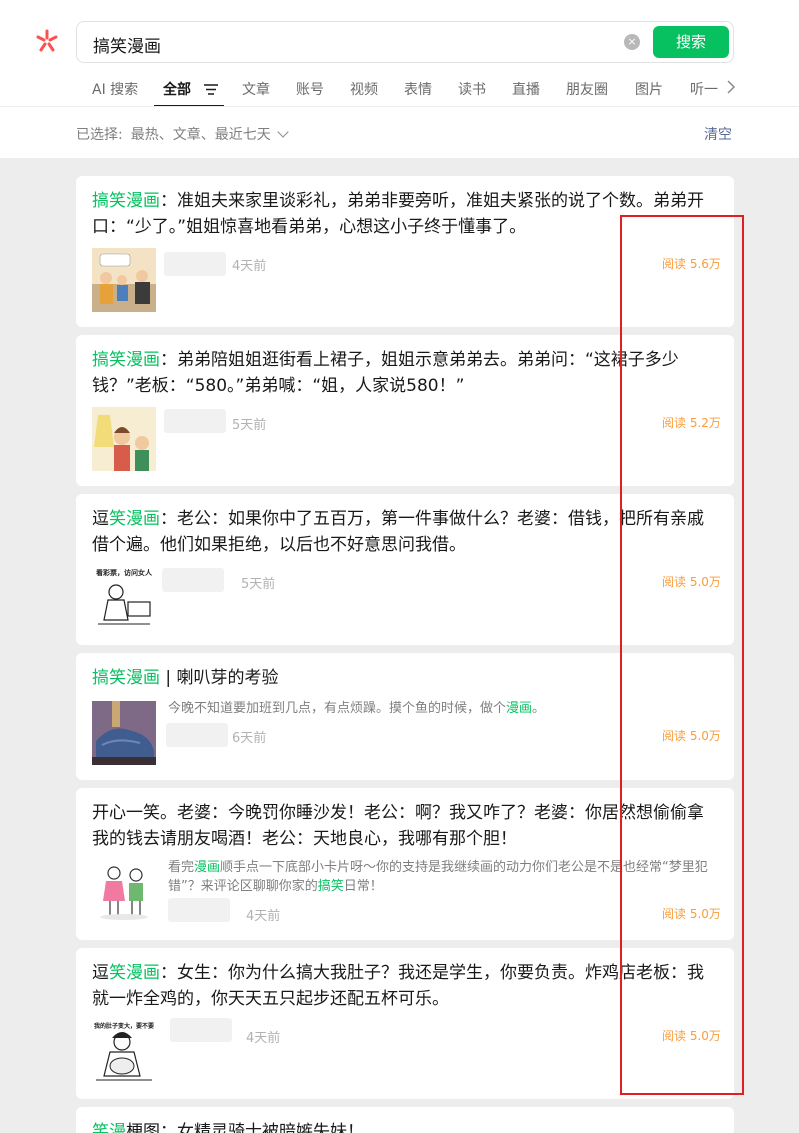 This screenshot has height=1133, width=799. What do you see at coordinates (691, 42) in the screenshot?
I see `search-button: 搜索` at bounding box center [691, 42].